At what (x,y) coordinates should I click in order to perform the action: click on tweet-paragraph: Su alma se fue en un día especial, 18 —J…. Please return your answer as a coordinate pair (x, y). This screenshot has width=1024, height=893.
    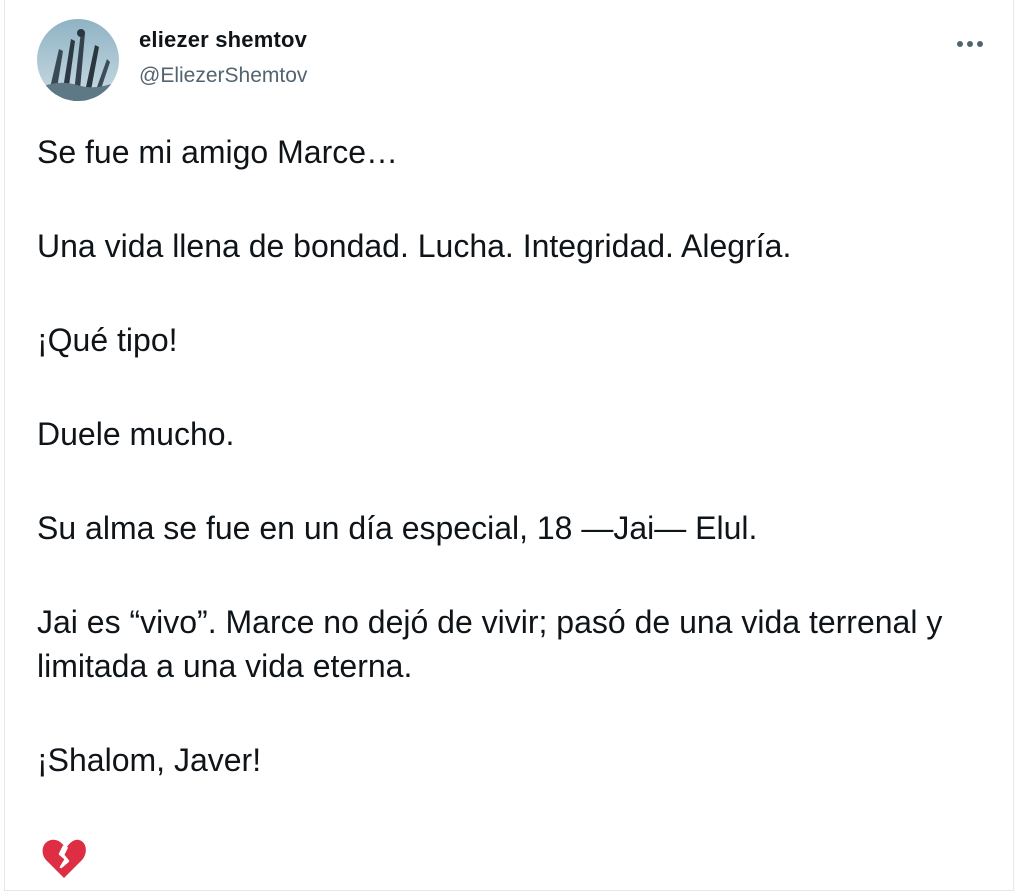
    Looking at the image, I should click on (397, 528).